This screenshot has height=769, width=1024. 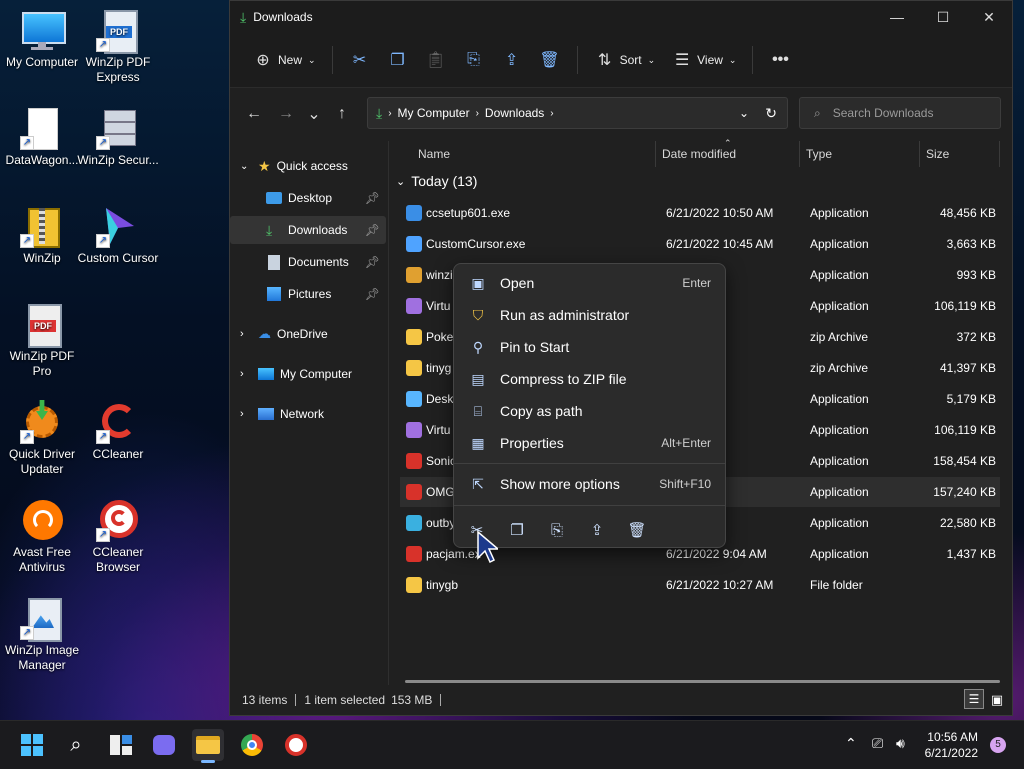 I want to click on sidebar-item-desktop: Desktop 📌︎, so click(x=308, y=198).